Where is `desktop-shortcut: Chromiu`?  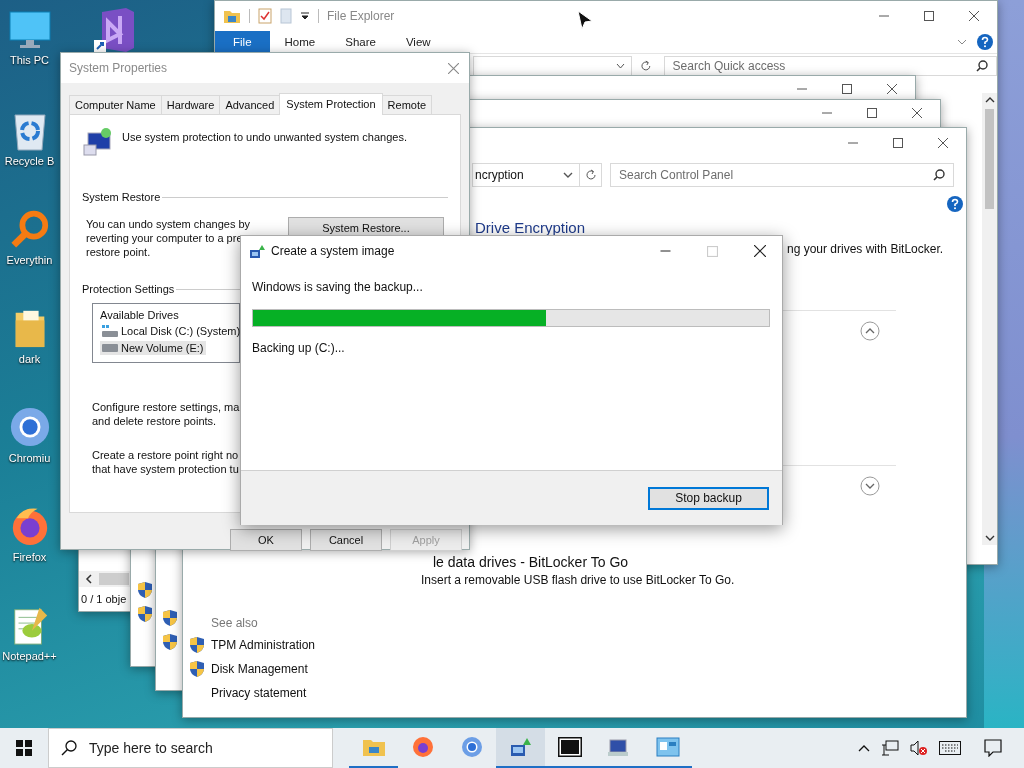
desktop-shortcut: Chromiu is located at coordinates (29, 434).